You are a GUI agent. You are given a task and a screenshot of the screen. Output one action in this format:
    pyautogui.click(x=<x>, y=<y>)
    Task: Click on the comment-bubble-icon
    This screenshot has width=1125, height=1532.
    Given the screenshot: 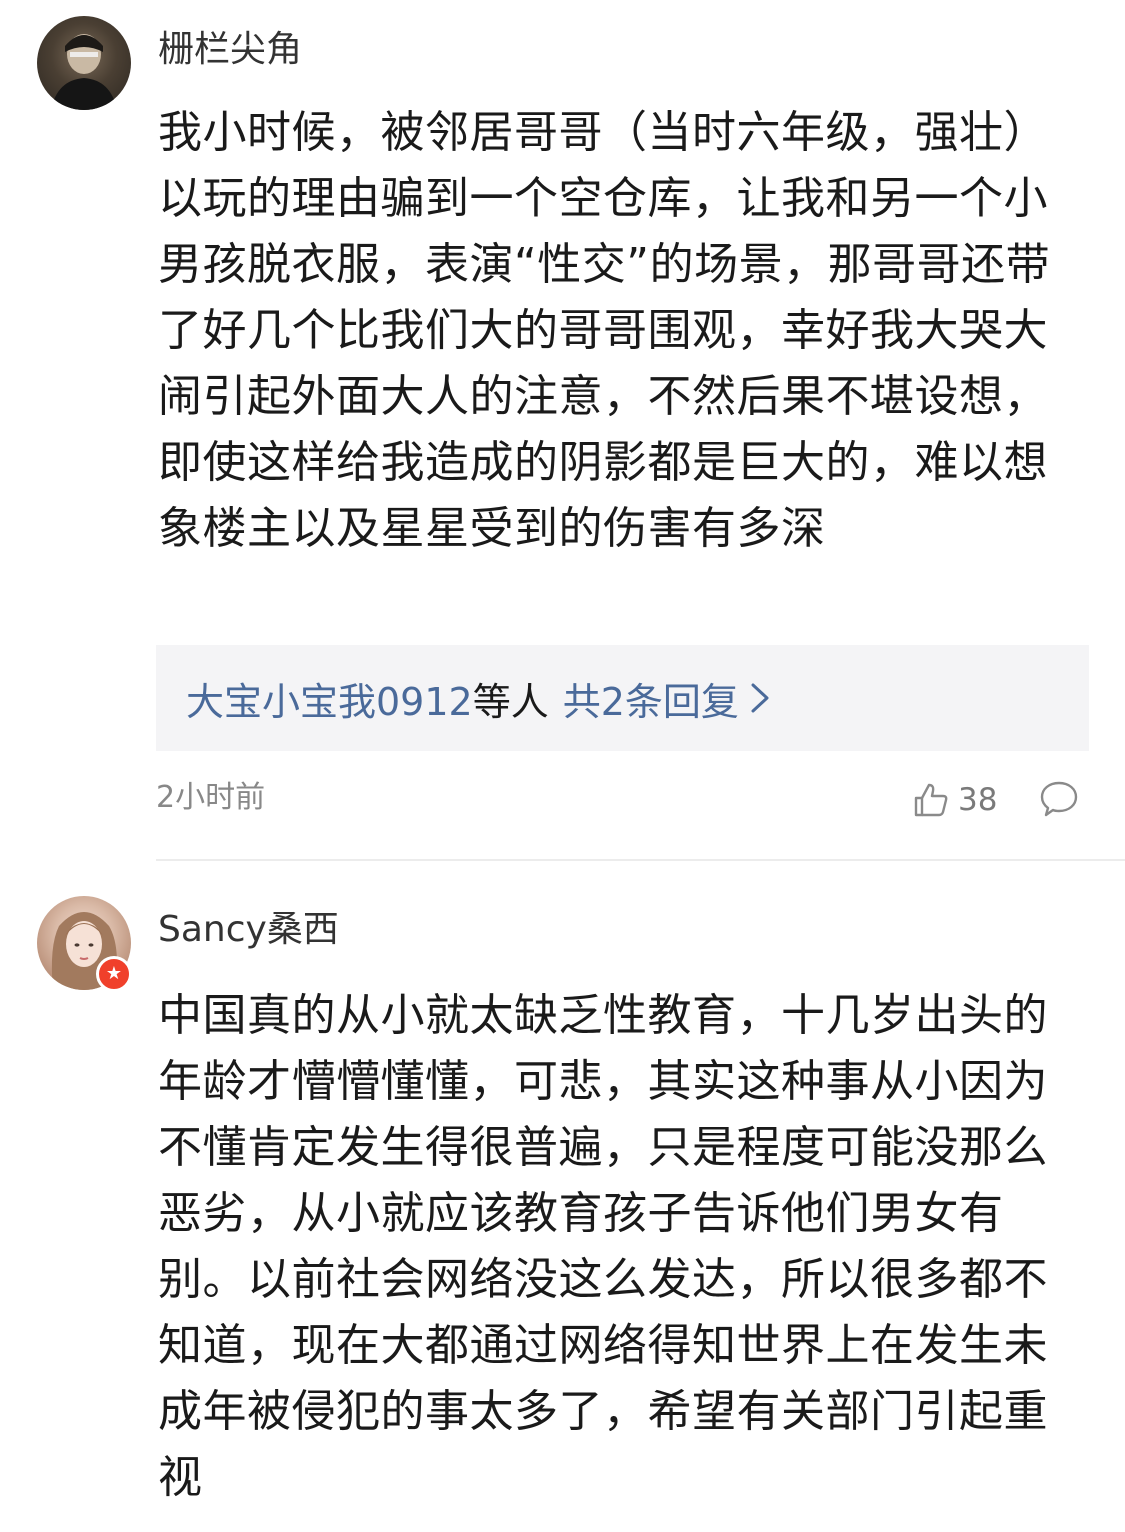 What is the action you would take?
    pyautogui.click(x=1059, y=799)
    